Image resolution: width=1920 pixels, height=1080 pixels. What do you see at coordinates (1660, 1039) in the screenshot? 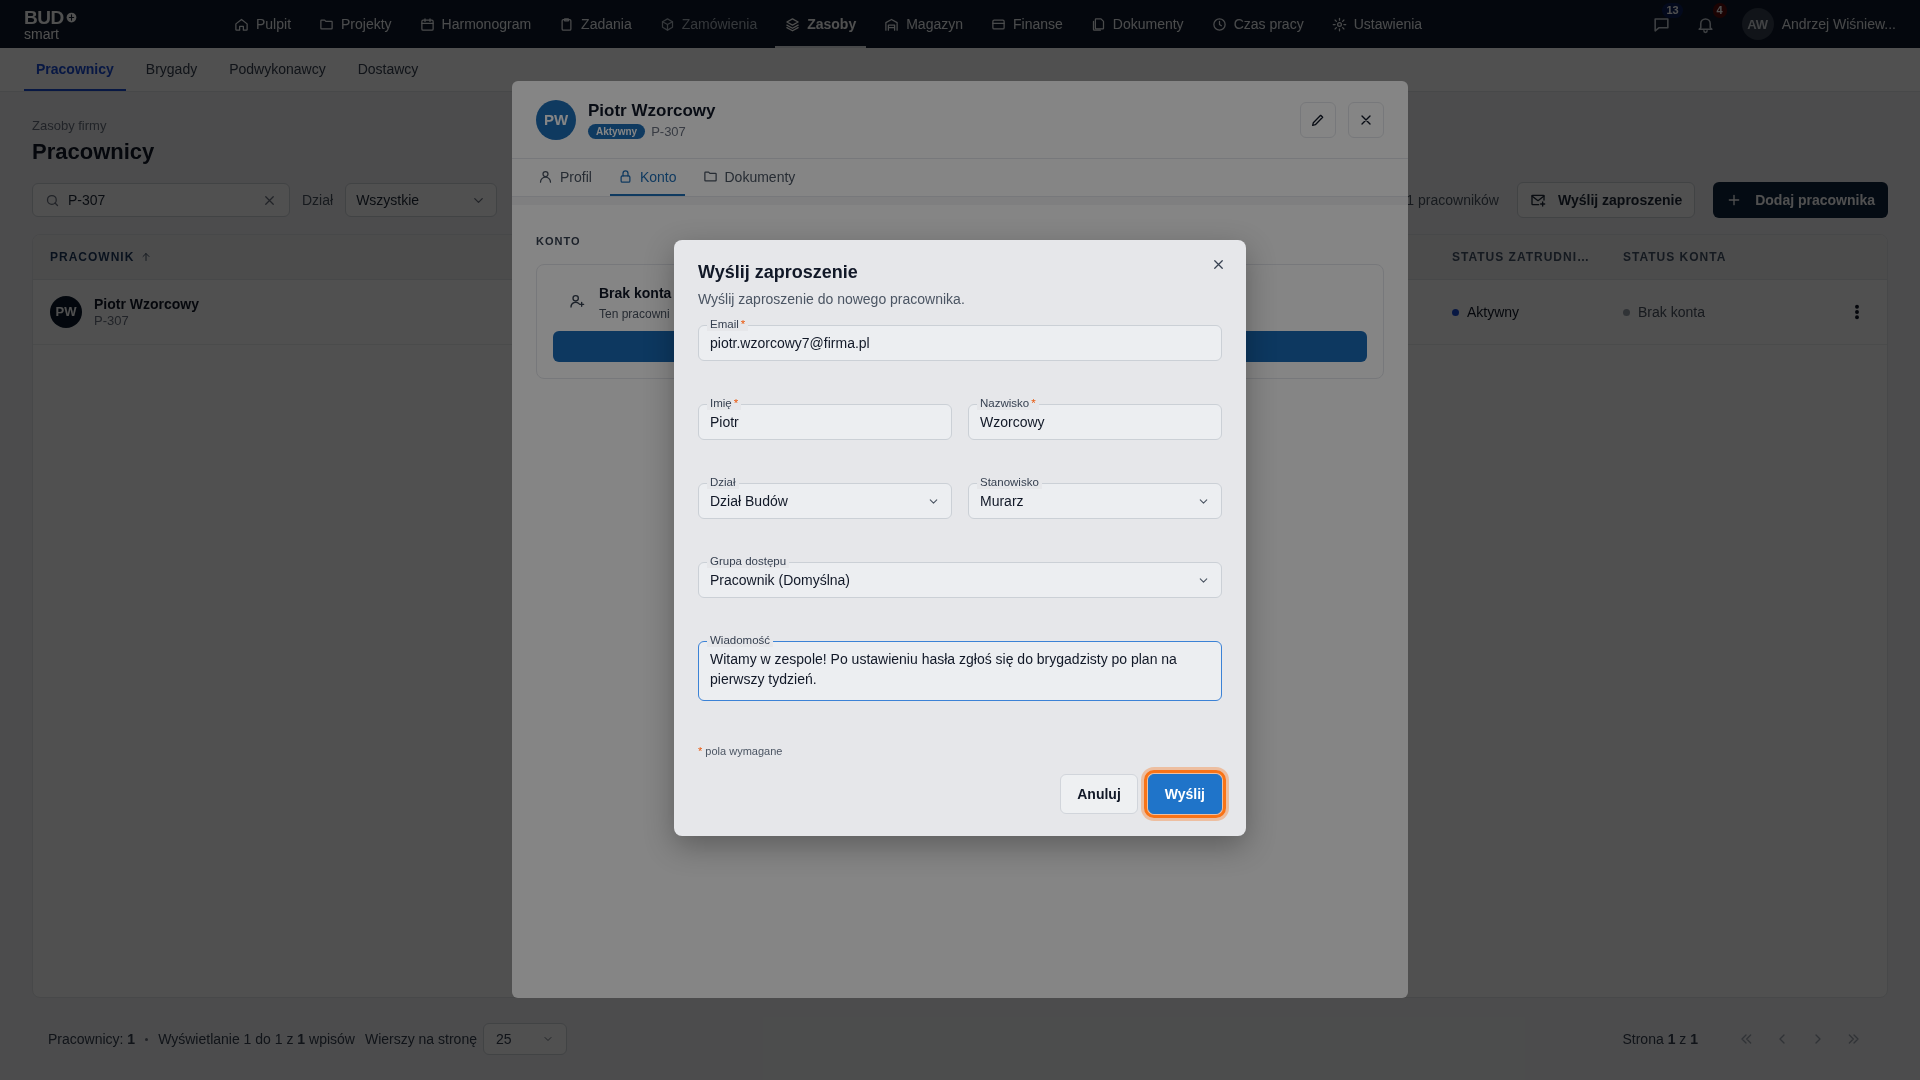
I see `page-indicator: Strona 1 z 1` at bounding box center [1660, 1039].